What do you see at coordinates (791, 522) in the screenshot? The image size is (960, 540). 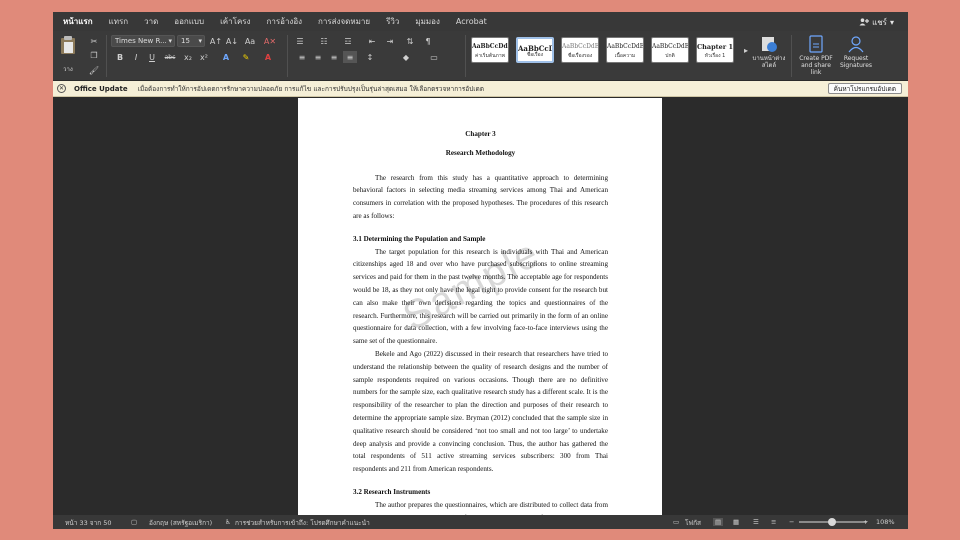 I see `zoom-out-icon: −` at bounding box center [791, 522].